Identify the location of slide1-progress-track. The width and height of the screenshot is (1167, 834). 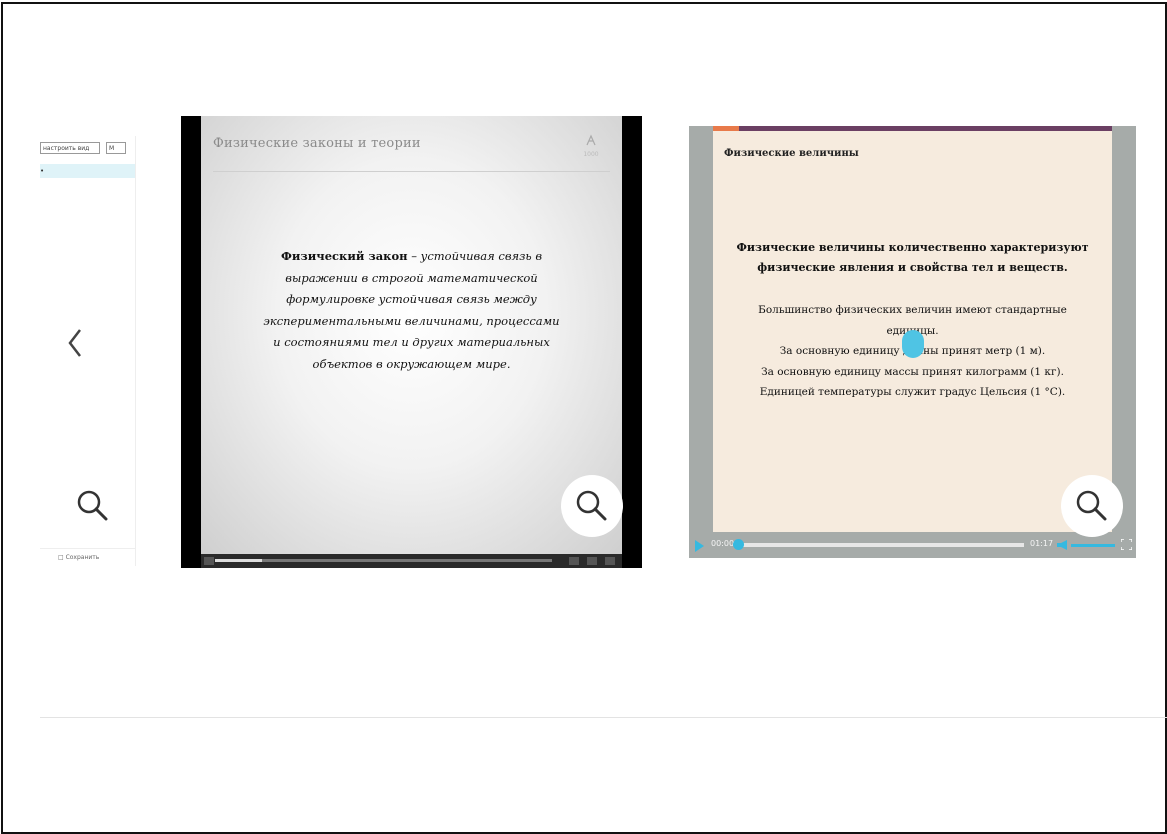
(383, 560).